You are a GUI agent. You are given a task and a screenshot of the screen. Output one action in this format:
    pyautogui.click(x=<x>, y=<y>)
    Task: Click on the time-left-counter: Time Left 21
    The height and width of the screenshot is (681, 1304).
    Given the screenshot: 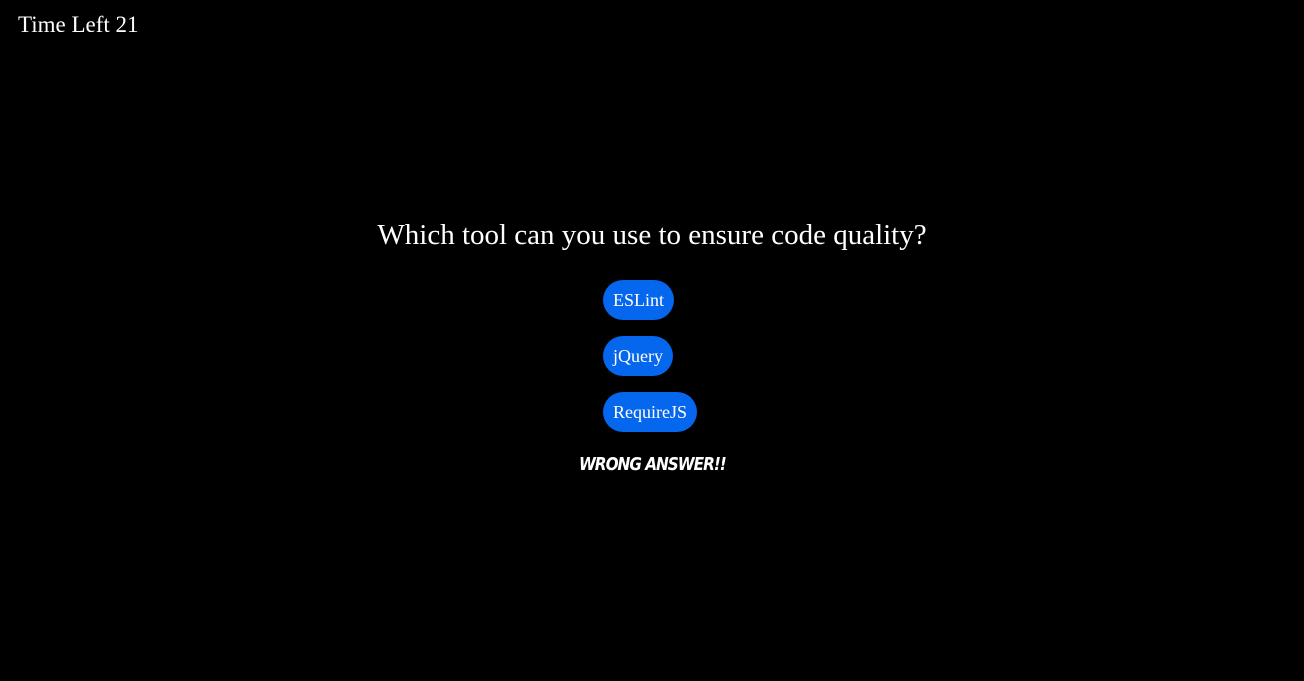 What is the action you would take?
    pyautogui.click(x=78, y=24)
    